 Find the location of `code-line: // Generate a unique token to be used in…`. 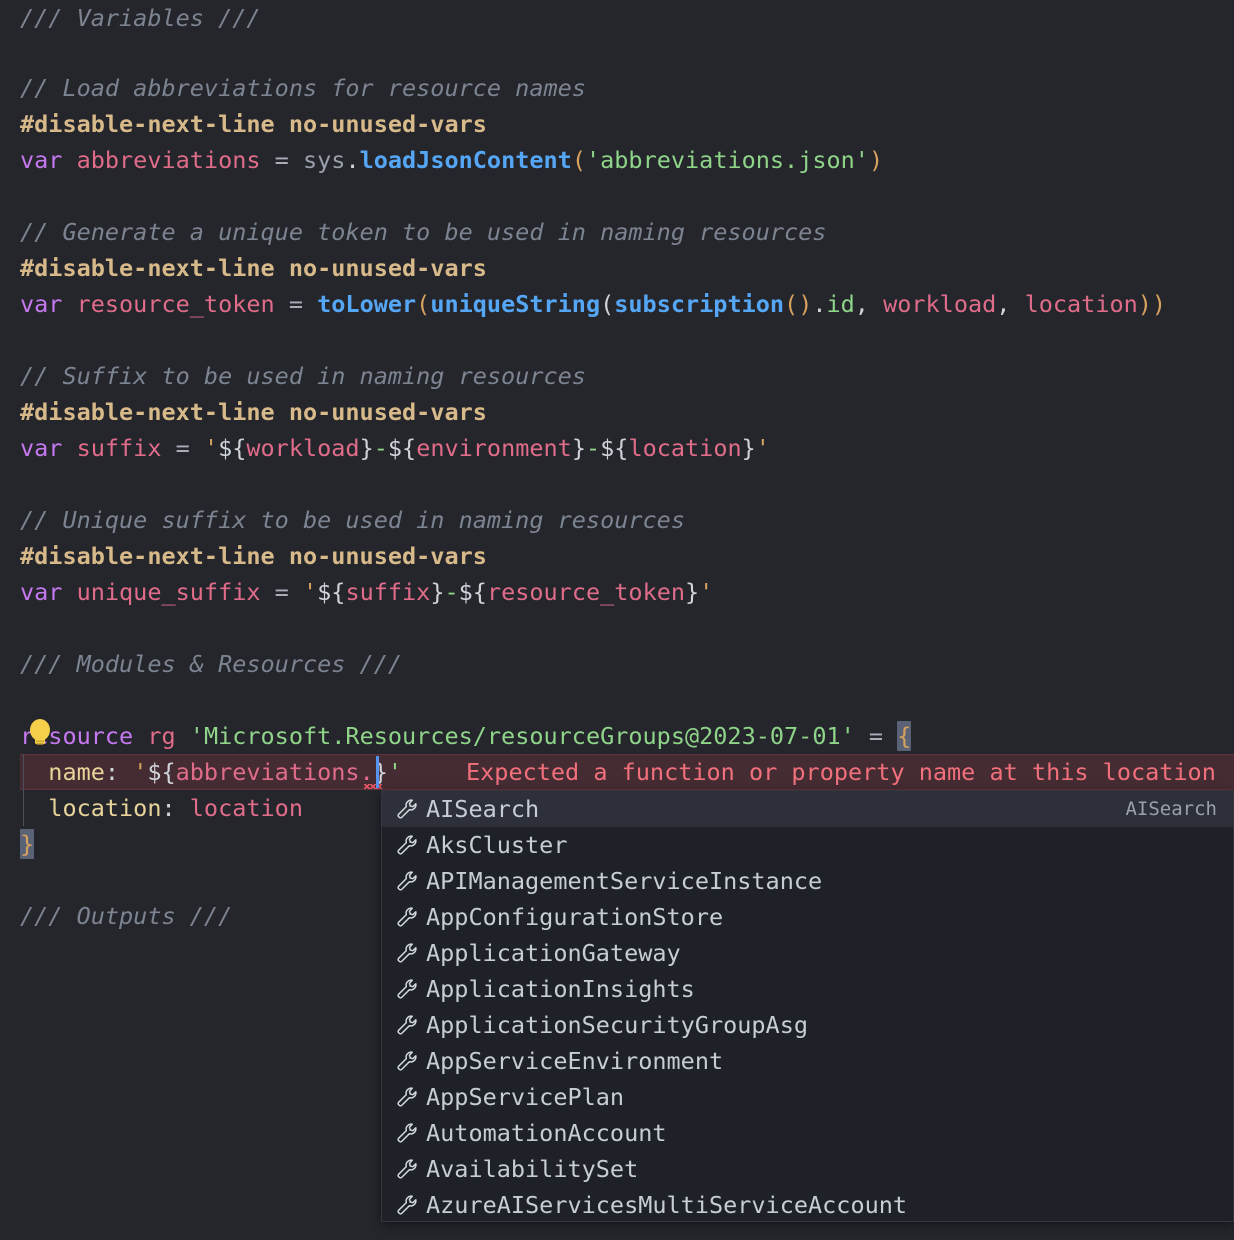

code-line: // Generate a unique token to be used in… is located at coordinates (617, 232).